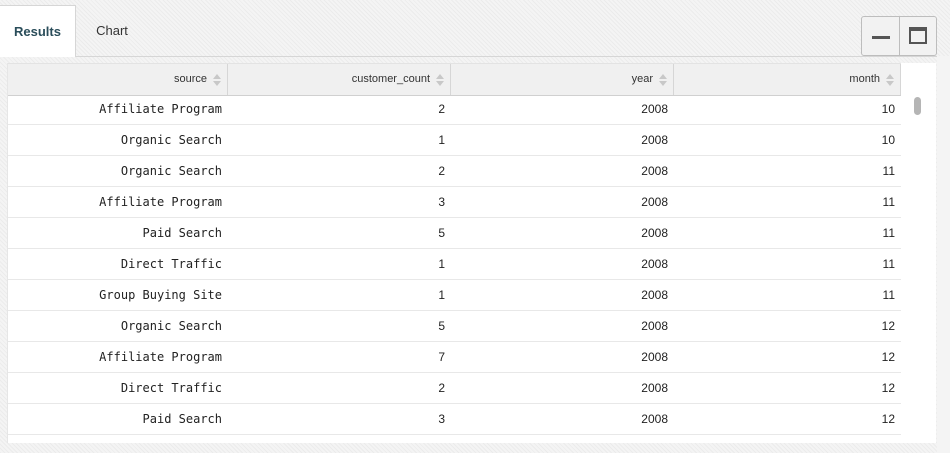 This screenshot has height=453, width=950. I want to click on column-header-label: month, so click(864, 79).